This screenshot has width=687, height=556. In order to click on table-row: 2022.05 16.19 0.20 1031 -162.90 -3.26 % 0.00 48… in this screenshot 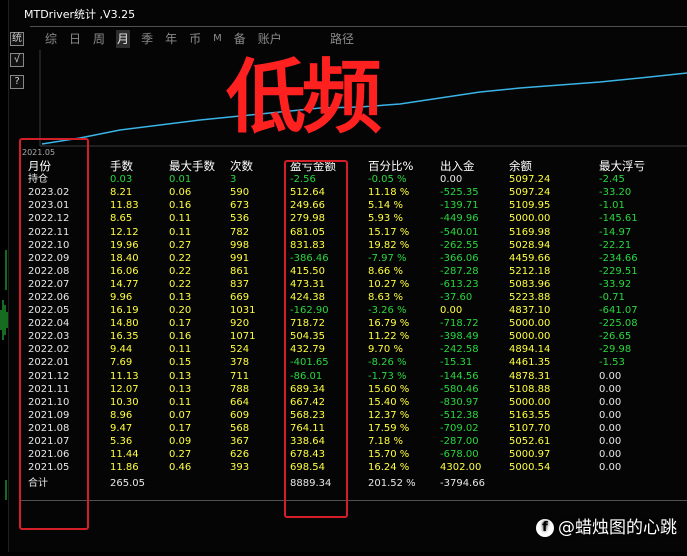, I will do `click(353, 310)`.